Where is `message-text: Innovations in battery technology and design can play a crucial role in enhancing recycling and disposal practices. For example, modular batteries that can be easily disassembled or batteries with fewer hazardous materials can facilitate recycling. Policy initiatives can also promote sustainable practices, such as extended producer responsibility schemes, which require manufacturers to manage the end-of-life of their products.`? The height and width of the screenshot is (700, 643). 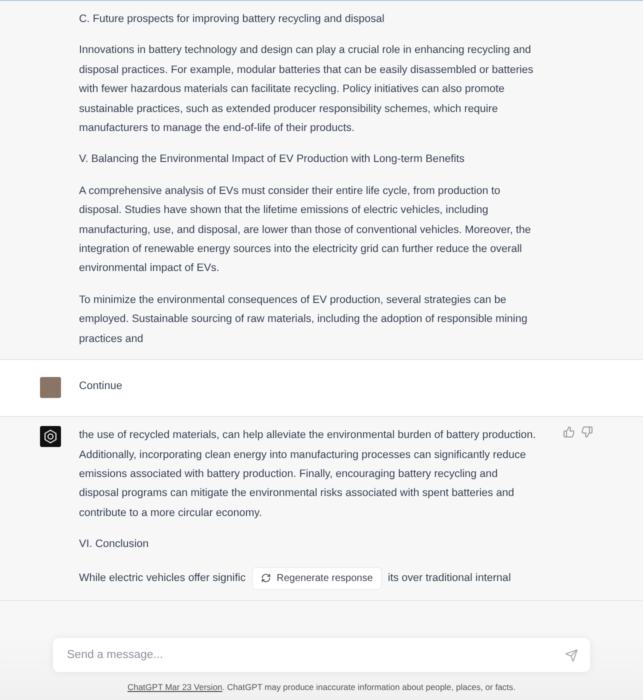
message-text: Innovations in battery technology and design can play a crucial role in enhancing recycling and disposal practices. For example, modular batteries that can be easily disassembled or batteries with fewer hazardous materials can facilitate recycling. Policy initiatives can also promote sustainable practices, such as extended producer responsibility schemes, which require manufacturers to manage the end-of-life of their products. is located at coordinates (306, 89).